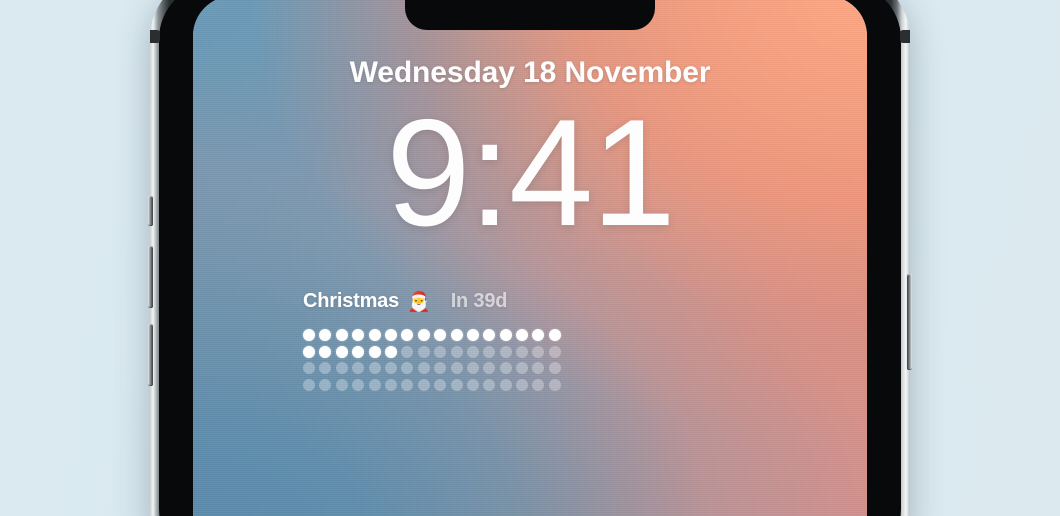 The image size is (1060, 516). I want to click on santa-claus-emoji: 🎅, so click(419, 302).